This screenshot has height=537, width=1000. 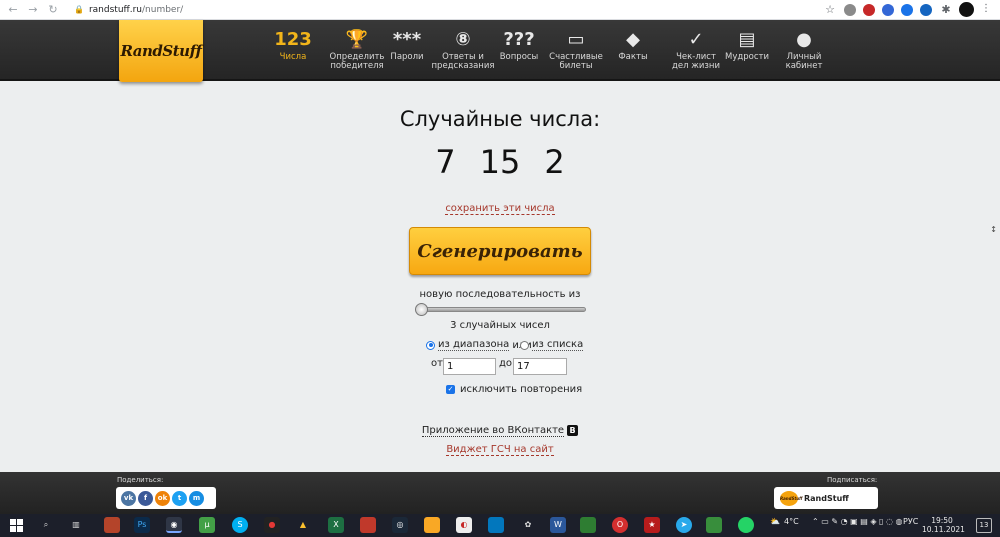 What do you see at coordinates (142, 525) in the screenshot?
I see `photoshop-icon: Ps` at bounding box center [142, 525].